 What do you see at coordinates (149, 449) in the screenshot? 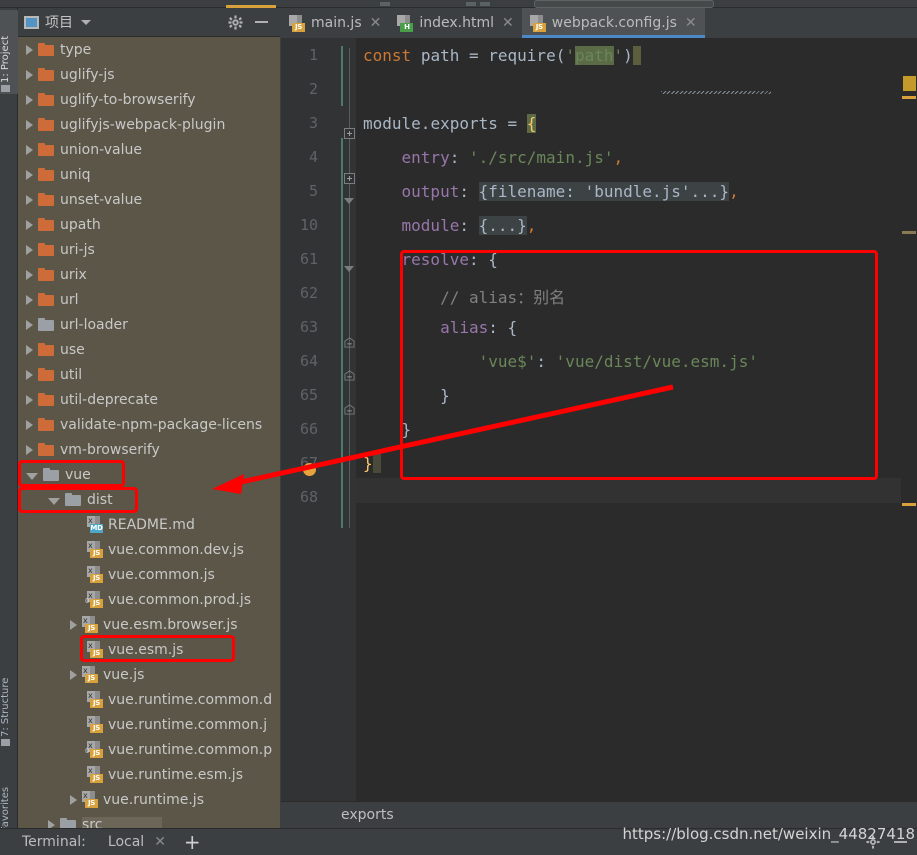
I see `tree-folder-row: vm-browserify` at bounding box center [149, 449].